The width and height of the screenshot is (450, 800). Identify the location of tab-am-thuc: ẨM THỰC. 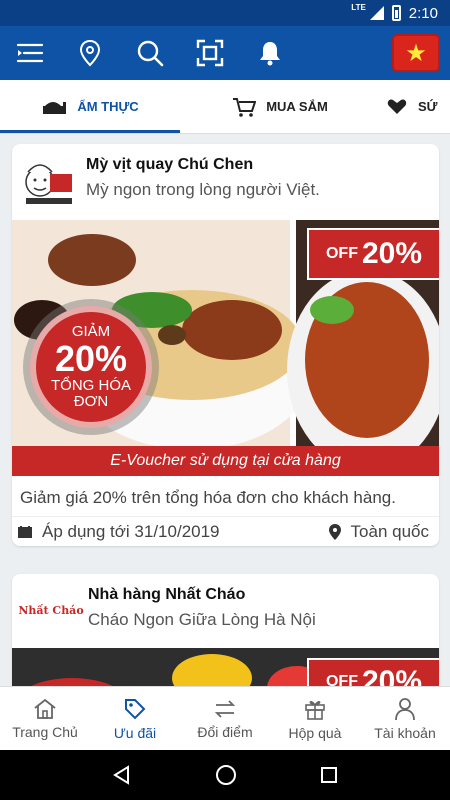
(90, 107).